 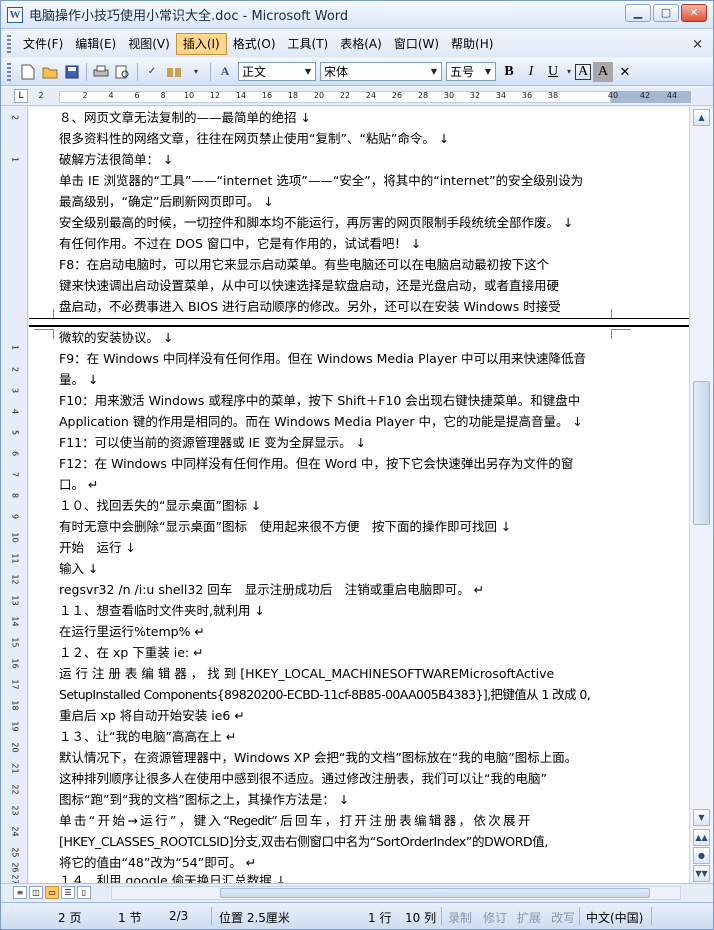 What do you see at coordinates (397, 95) in the screenshot?
I see `ruler-tick: 26` at bounding box center [397, 95].